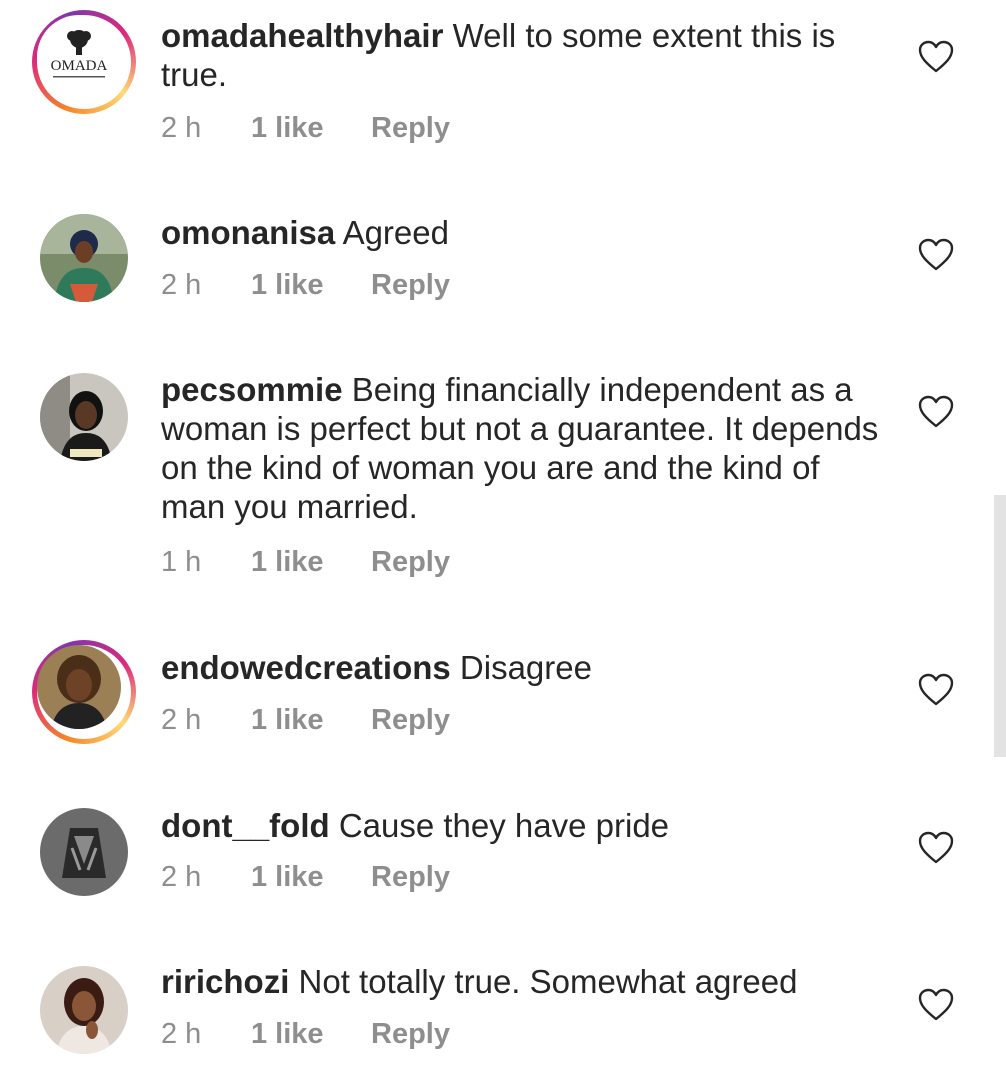 Image resolution: width=1006 pixels, height=1080 pixels. Describe the element at coordinates (79, 66) in the screenshot. I see `omada-logo-text: OMADA` at that location.